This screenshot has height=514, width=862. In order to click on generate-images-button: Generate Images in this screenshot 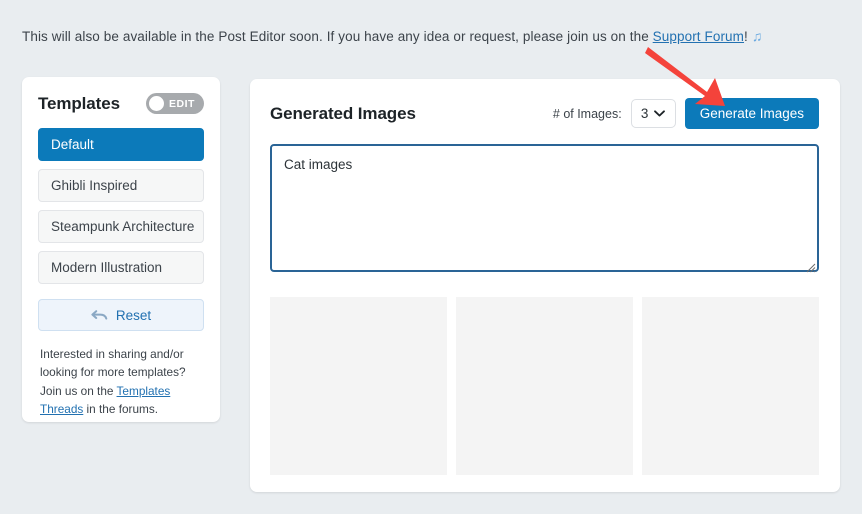, I will do `click(751, 113)`.